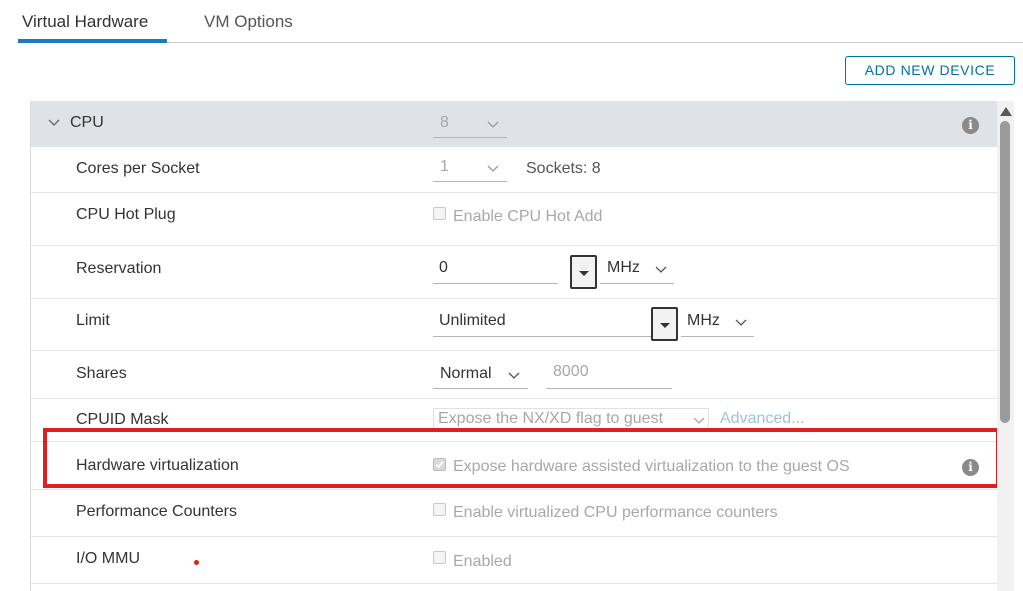 This screenshot has height=591, width=1023. What do you see at coordinates (470, 170) in the screenshot?
I see `cores-per-socket-select: 1` at bounding box center [470, 170].